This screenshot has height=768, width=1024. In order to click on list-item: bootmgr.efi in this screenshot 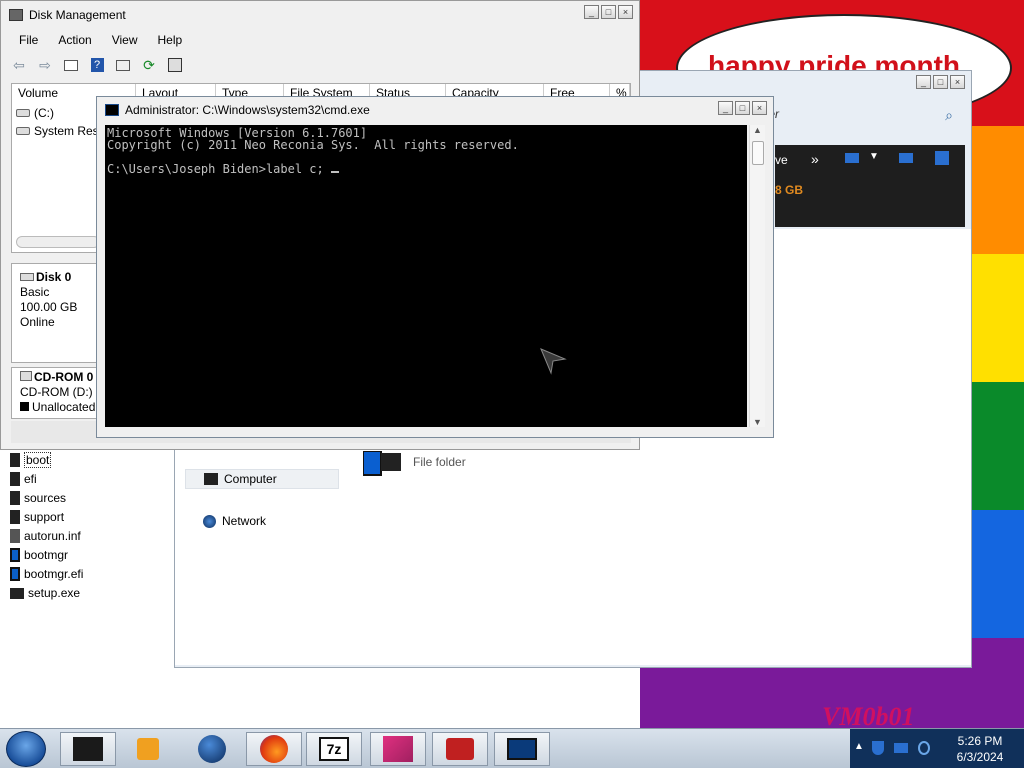, I will do `click(46, 574)`.